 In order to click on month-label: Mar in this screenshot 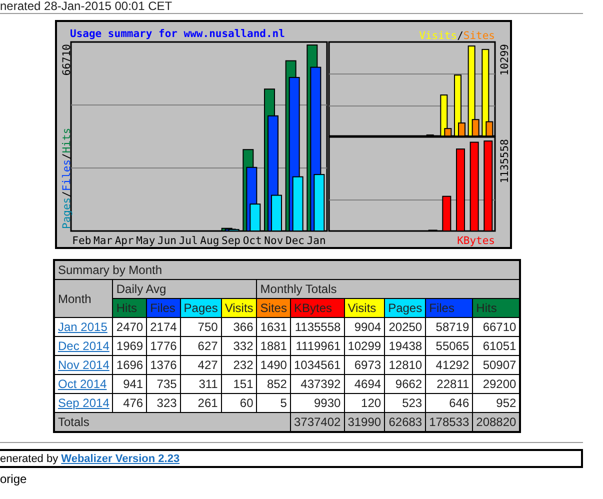, I will do `click(103, 241)`.